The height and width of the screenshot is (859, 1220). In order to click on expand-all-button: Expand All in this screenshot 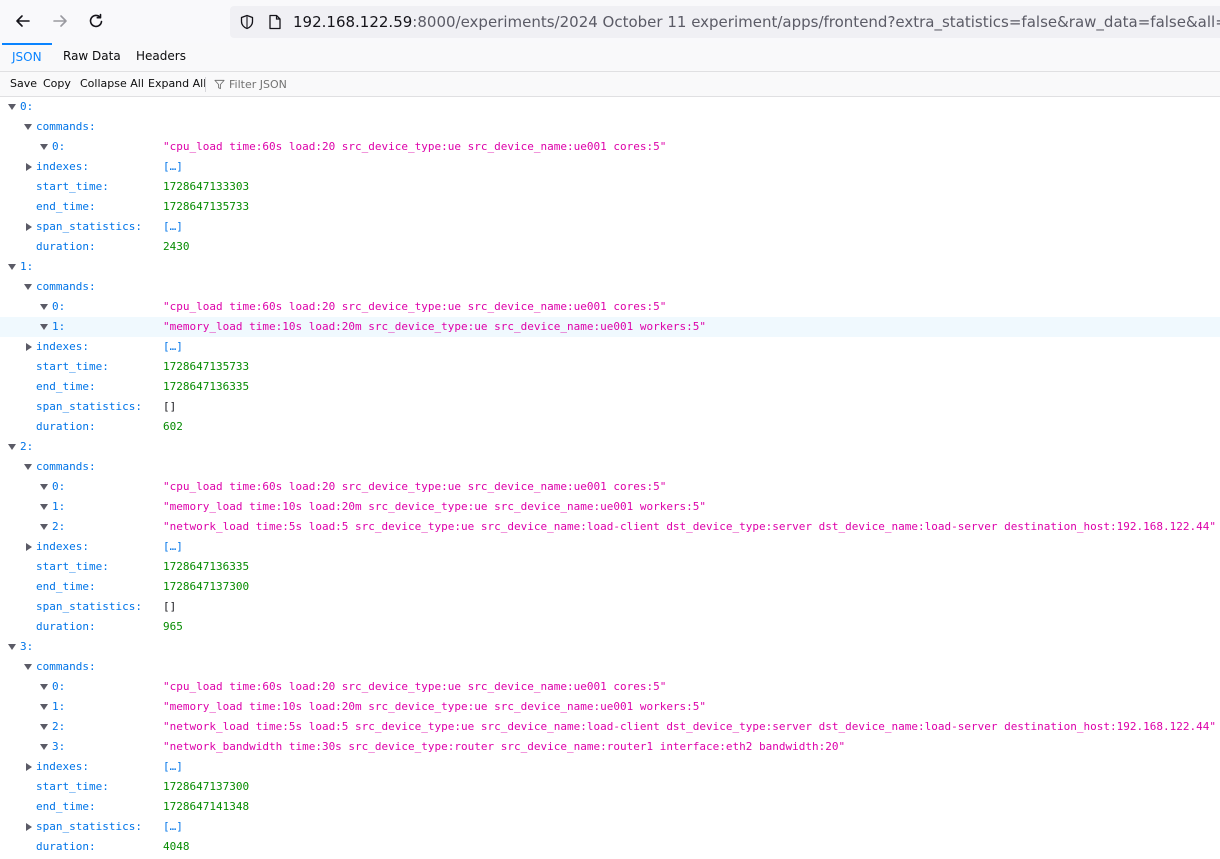, I will do `click(177, 84)`.